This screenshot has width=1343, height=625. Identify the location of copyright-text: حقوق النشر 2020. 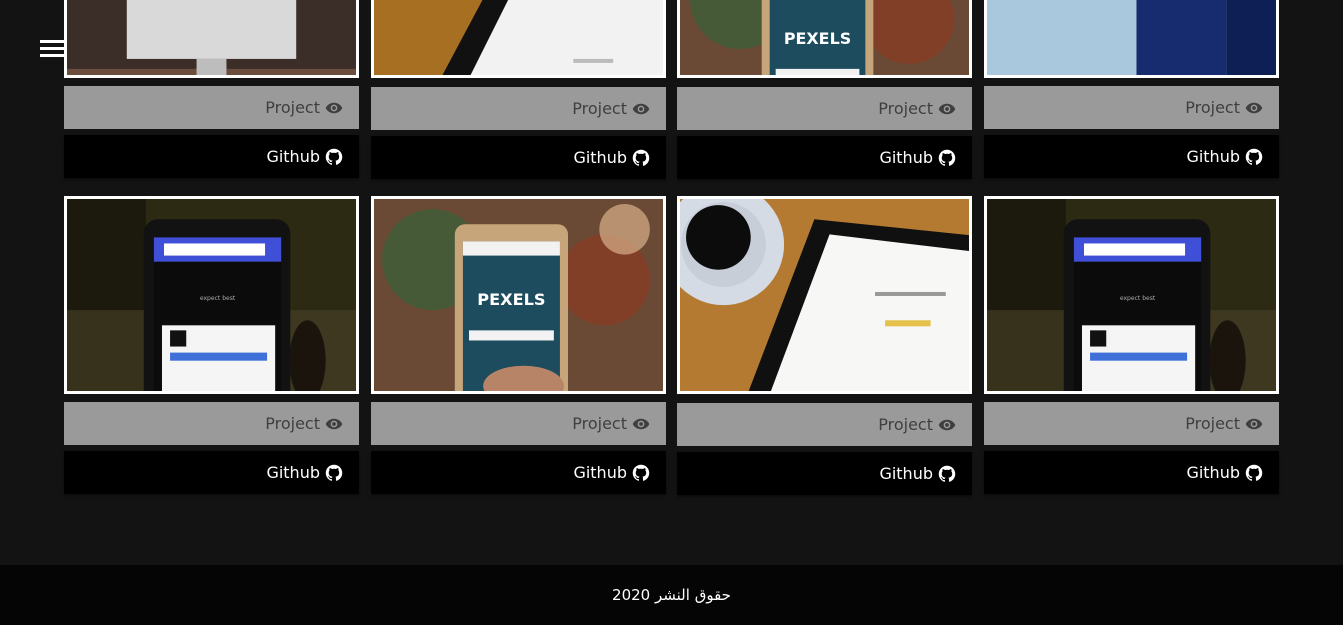
(671, 595).